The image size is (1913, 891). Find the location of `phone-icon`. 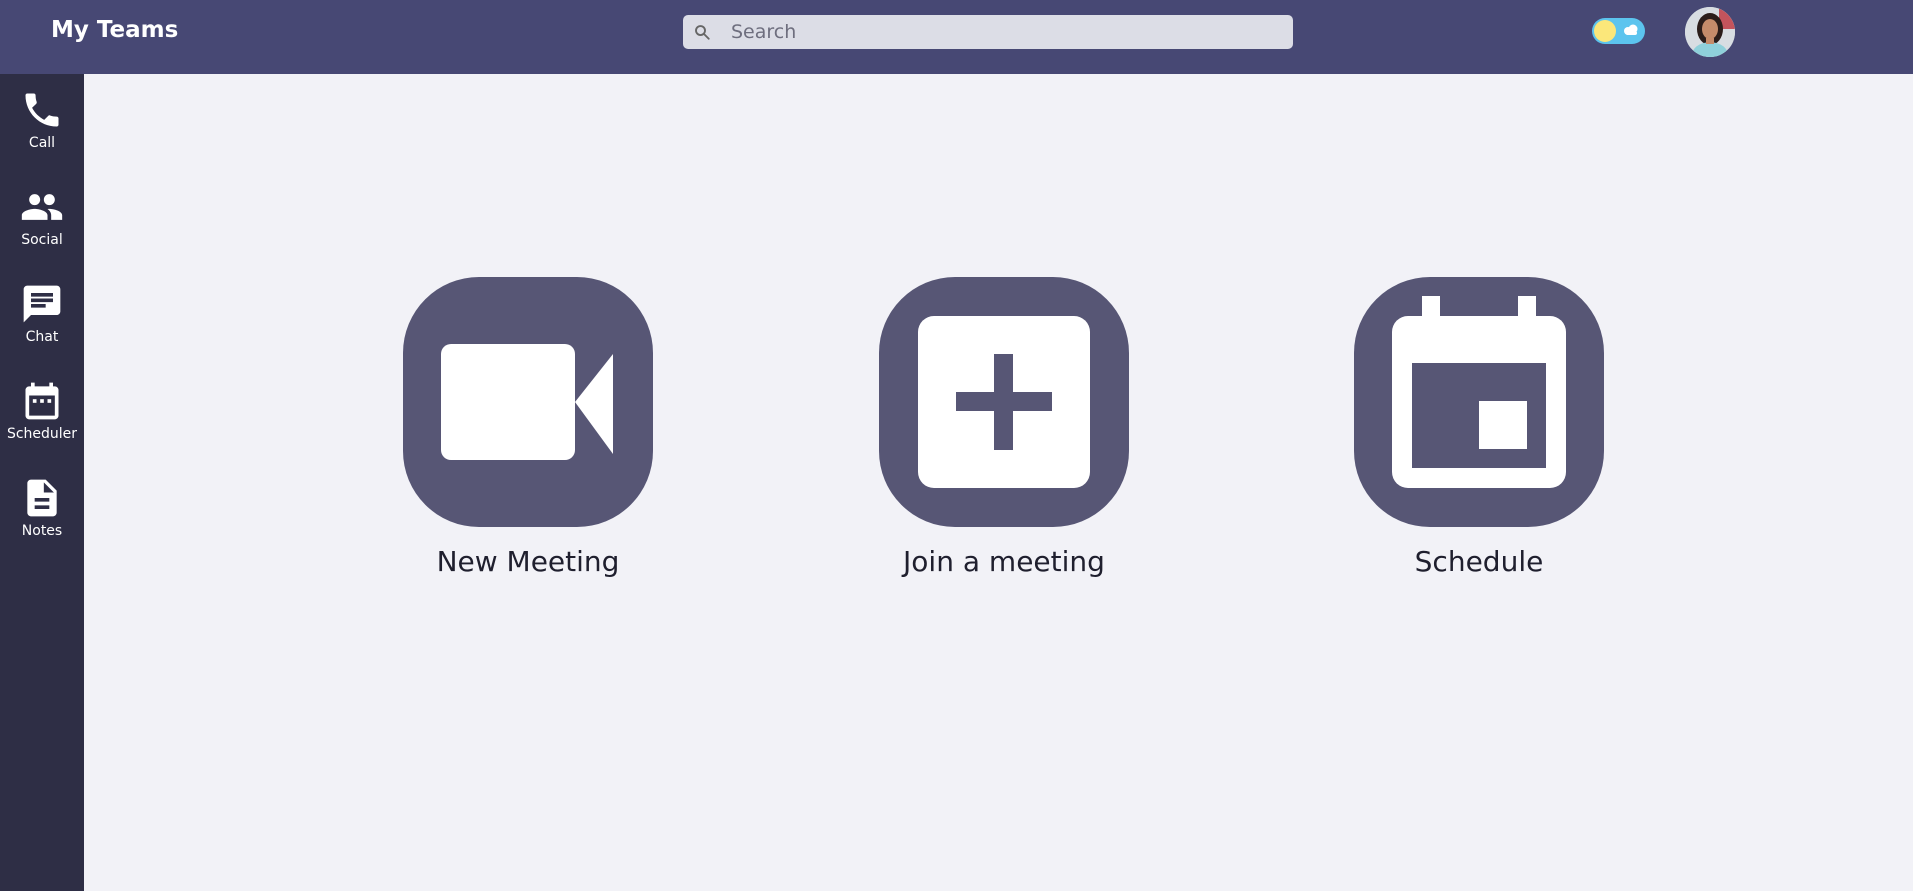

phone-icon is located at coordinates (42, 110).